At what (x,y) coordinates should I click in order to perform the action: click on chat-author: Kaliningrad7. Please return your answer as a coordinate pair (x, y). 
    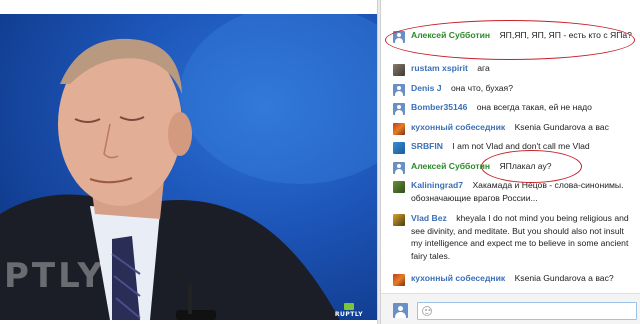
    Looking at the image, I should click on (437, 185).